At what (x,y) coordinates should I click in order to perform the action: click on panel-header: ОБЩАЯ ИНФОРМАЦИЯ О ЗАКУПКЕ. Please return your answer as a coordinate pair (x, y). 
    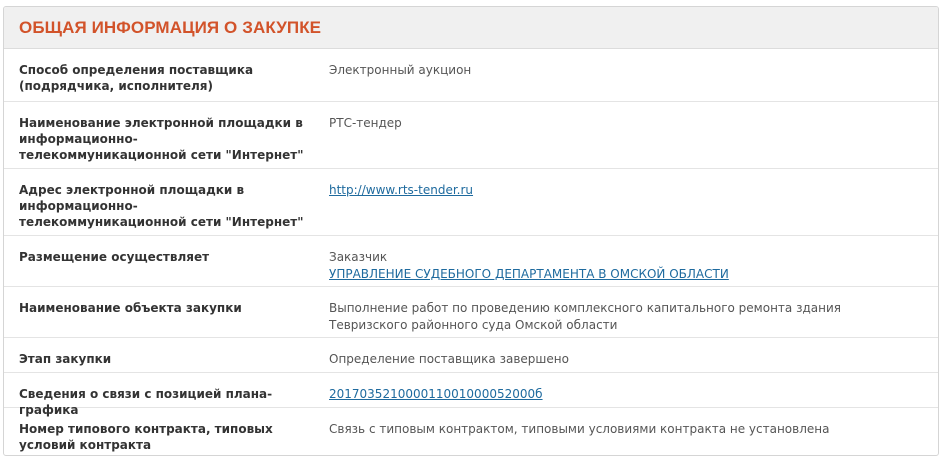
    Looking at the image, I should click on (471, 28).